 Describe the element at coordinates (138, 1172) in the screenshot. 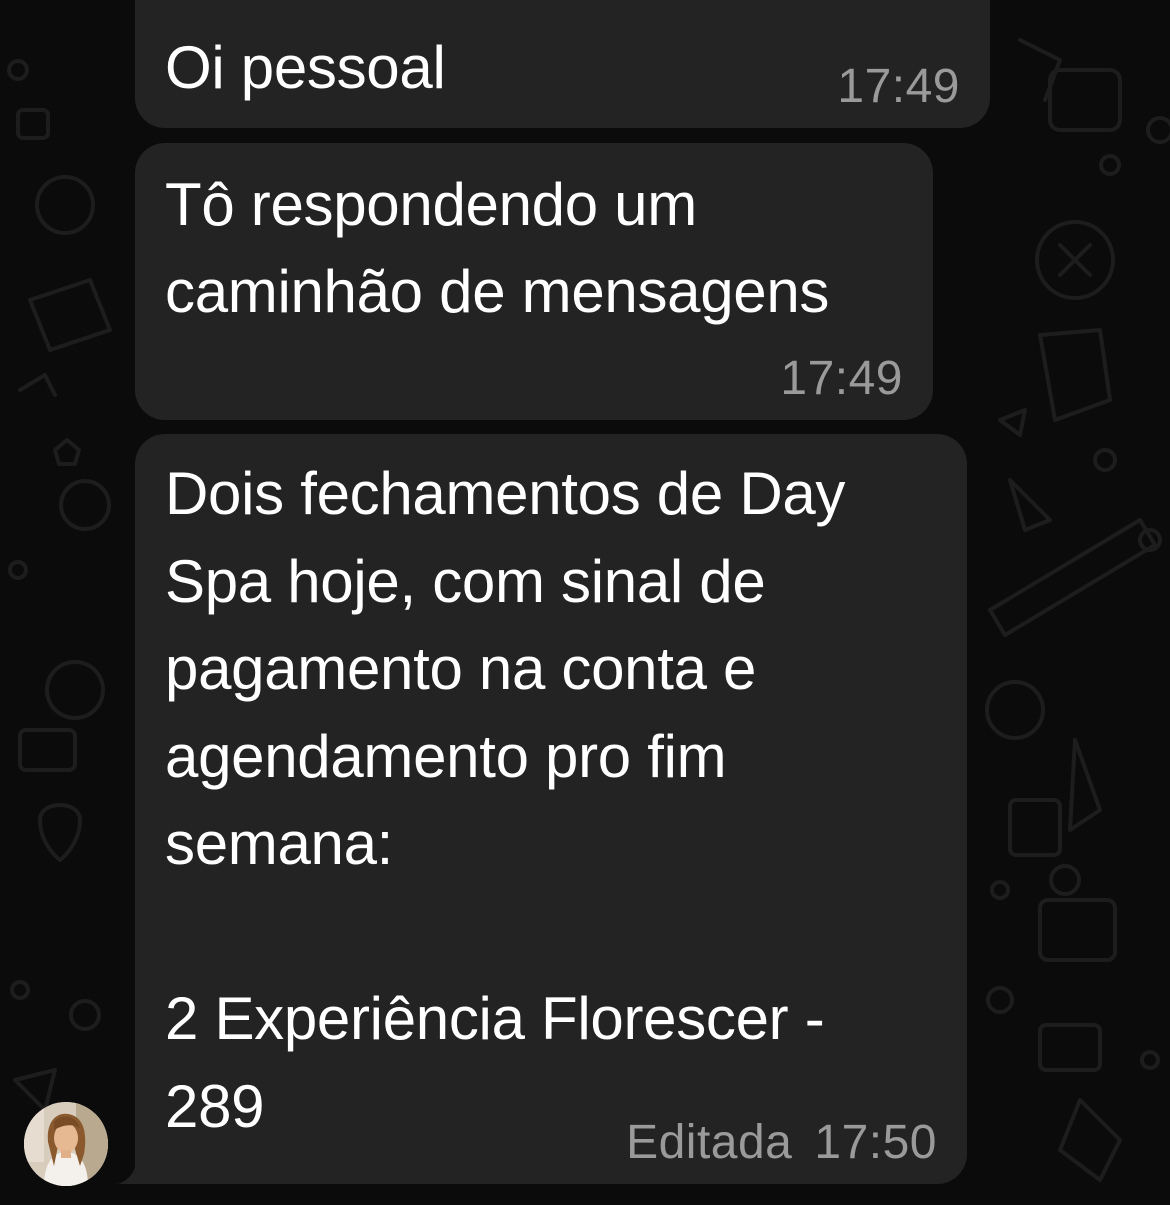

I see `bubble-tail-icon` at that location.